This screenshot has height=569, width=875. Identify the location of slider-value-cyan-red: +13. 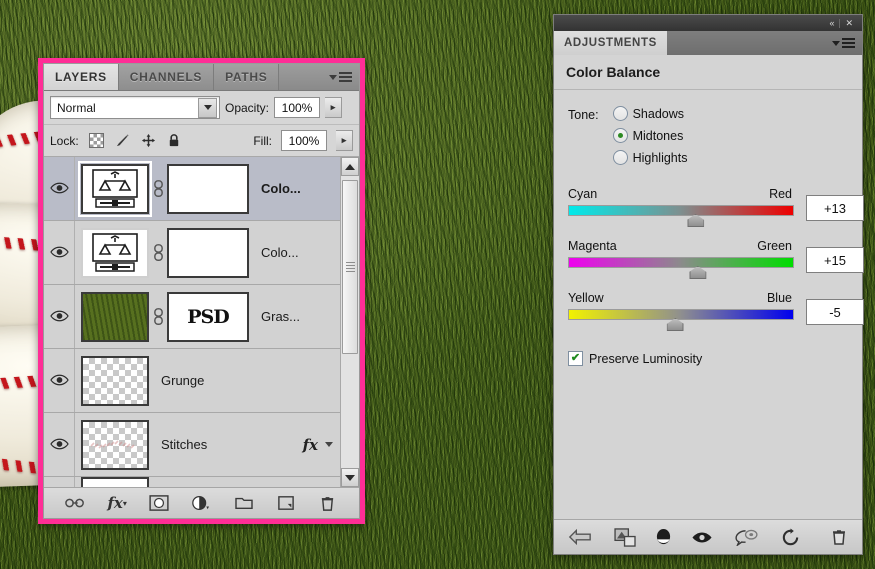
(835, 208).